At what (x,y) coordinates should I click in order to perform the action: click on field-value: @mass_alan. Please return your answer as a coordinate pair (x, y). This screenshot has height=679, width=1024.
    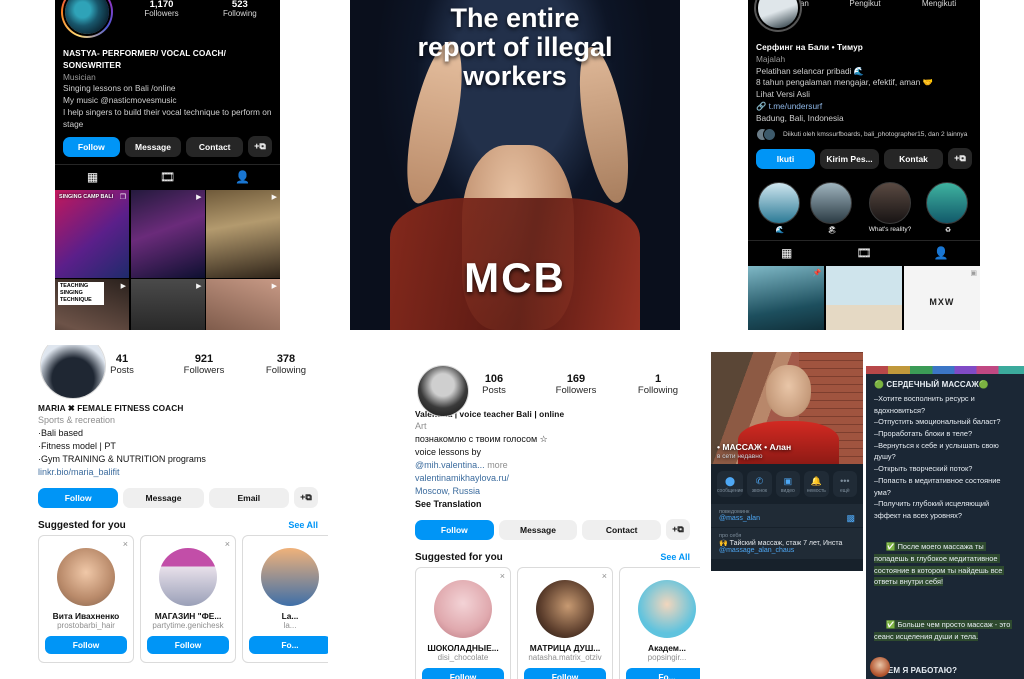
    Looking at the image, I should click on (739, 518).